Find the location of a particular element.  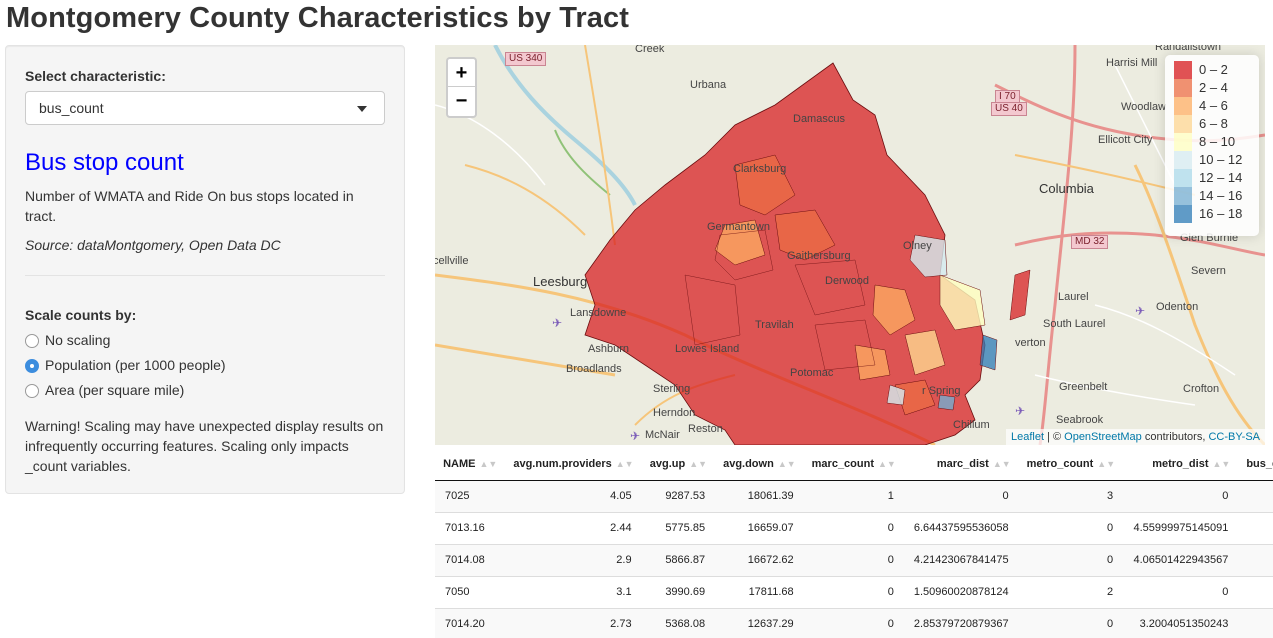

route-shield: MD 32 is located at coordinates (1090, 242).